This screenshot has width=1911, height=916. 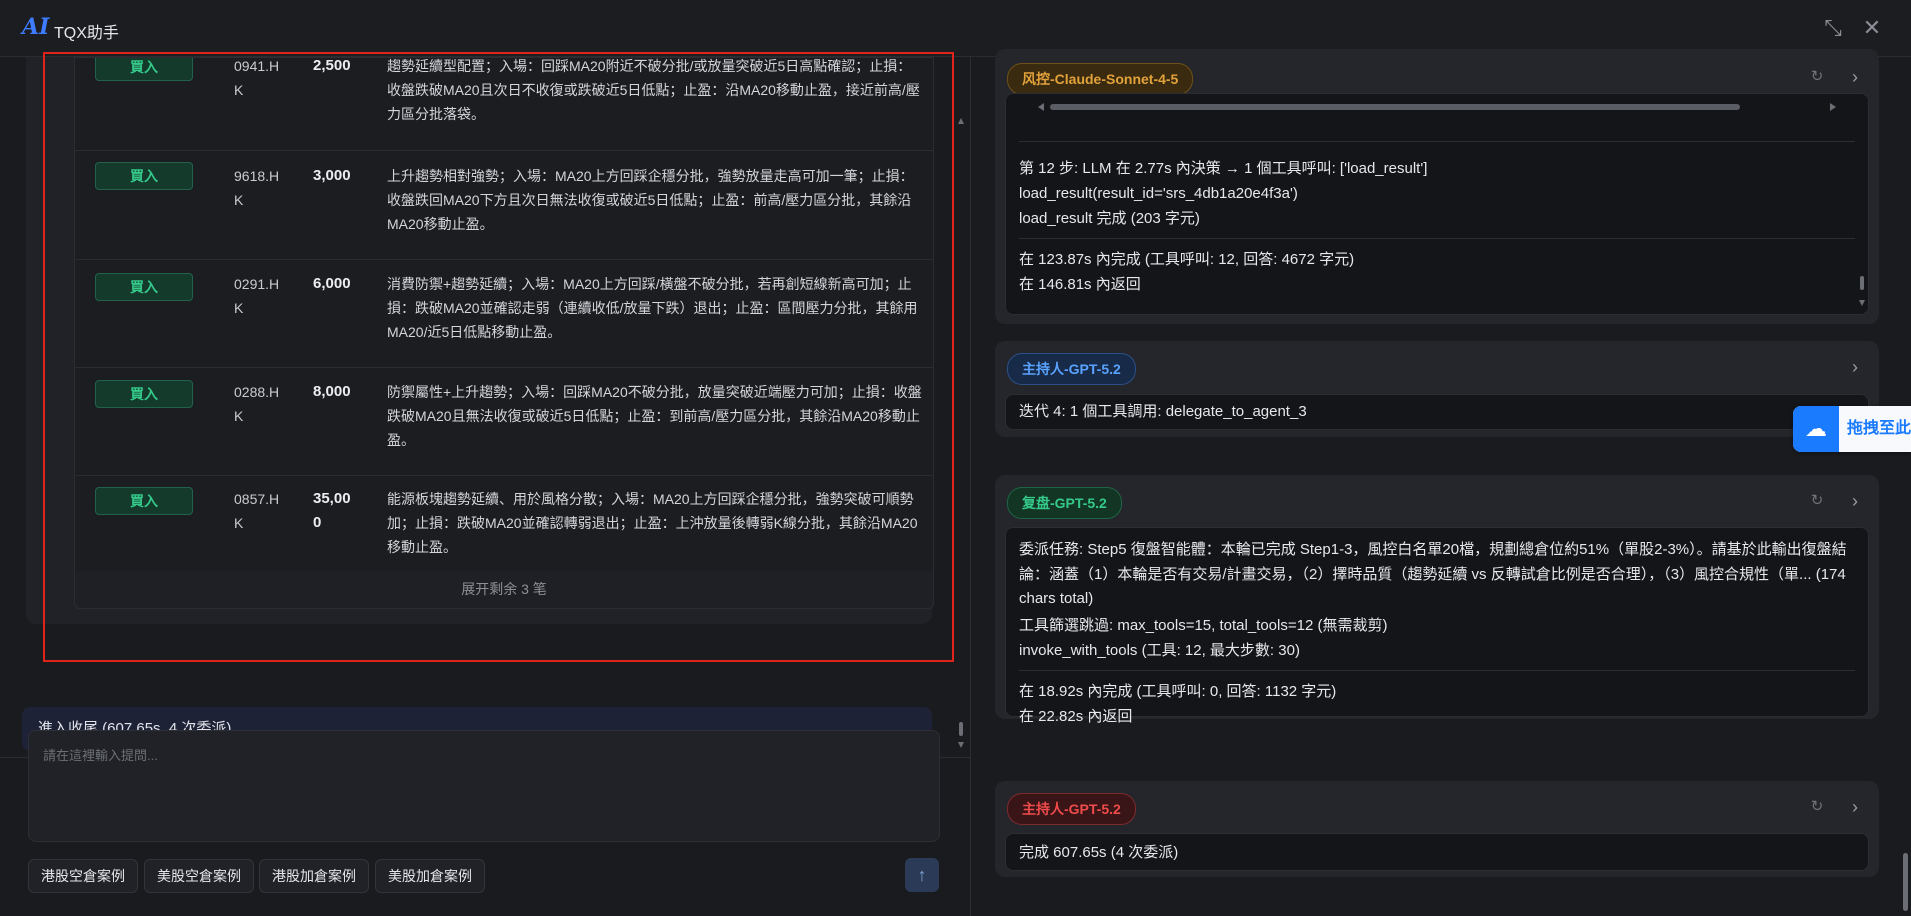 I want to click on horizontal-scrollbar, so click(x=1437, y=107).